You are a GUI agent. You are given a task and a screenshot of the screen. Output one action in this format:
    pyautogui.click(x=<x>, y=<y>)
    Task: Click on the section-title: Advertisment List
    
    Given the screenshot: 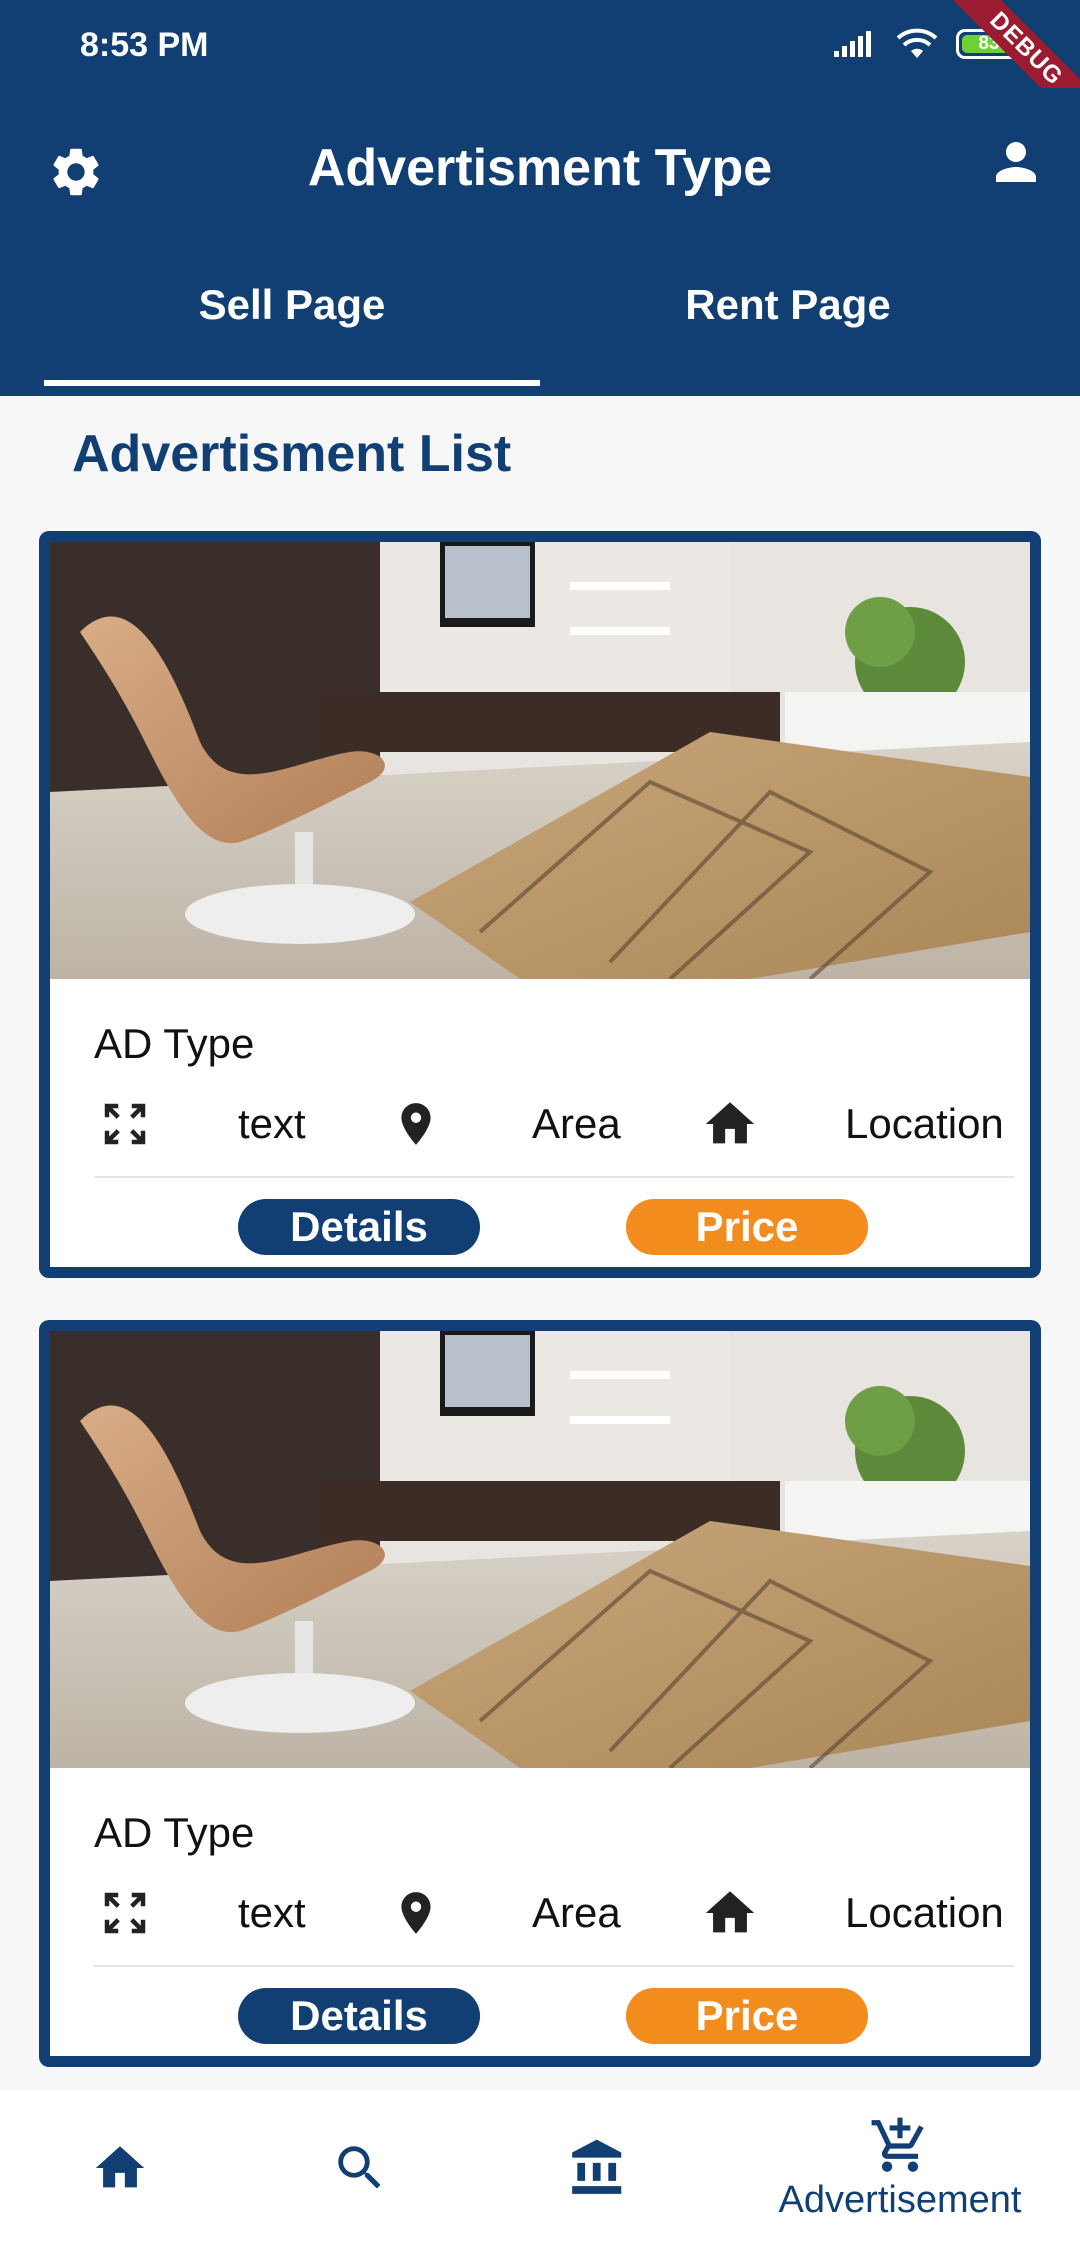 What is the action you would take?
    pyautogui.click(x=292, y=454)
    